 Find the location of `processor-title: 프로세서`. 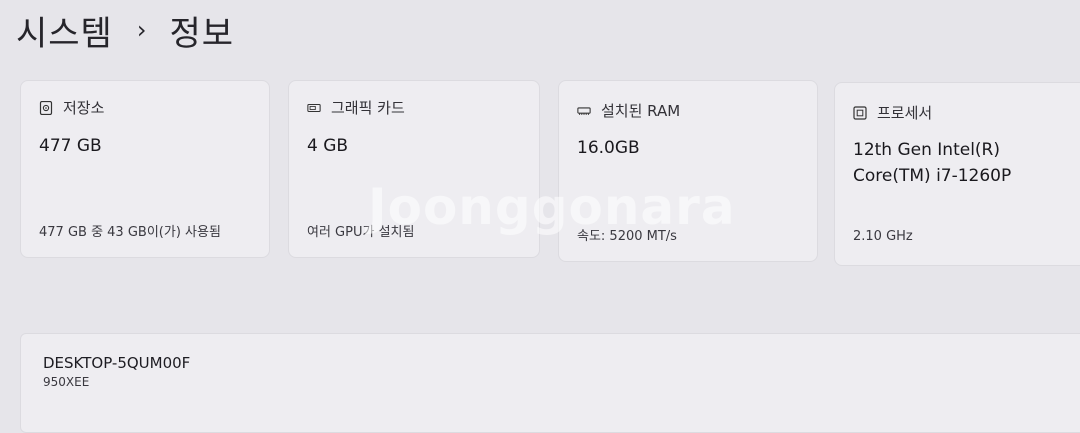

processor-title: 프로세서 is located at coordinates (905, 113).